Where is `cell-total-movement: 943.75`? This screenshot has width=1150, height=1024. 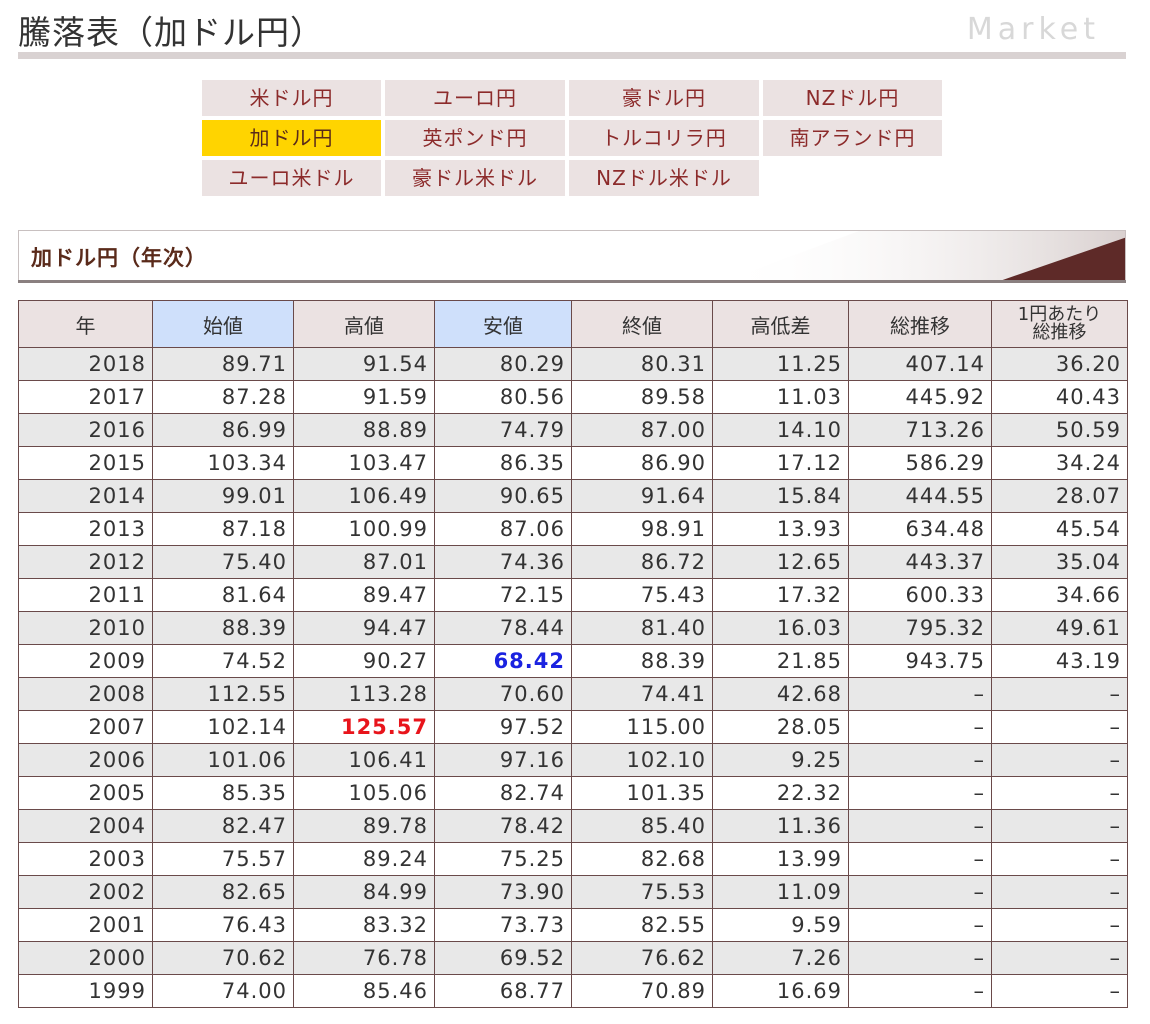
cell-total-movement: 943.75 is located at coordinates (920, 661).